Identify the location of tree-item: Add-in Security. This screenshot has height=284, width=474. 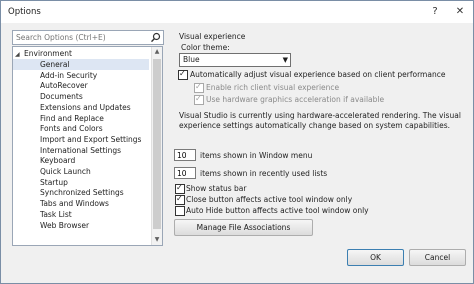
(81, 75).